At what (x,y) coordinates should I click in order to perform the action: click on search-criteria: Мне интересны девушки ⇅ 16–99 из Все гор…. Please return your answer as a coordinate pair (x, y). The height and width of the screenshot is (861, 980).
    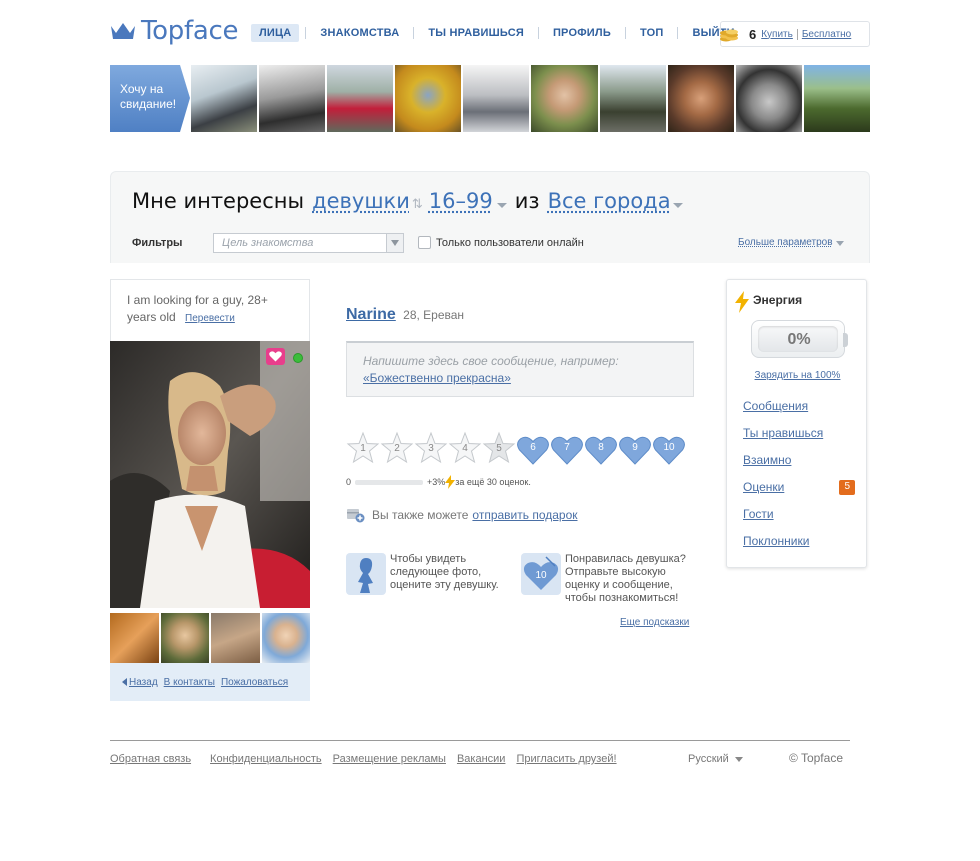
    Looking at the image, I should click on (411, 201).